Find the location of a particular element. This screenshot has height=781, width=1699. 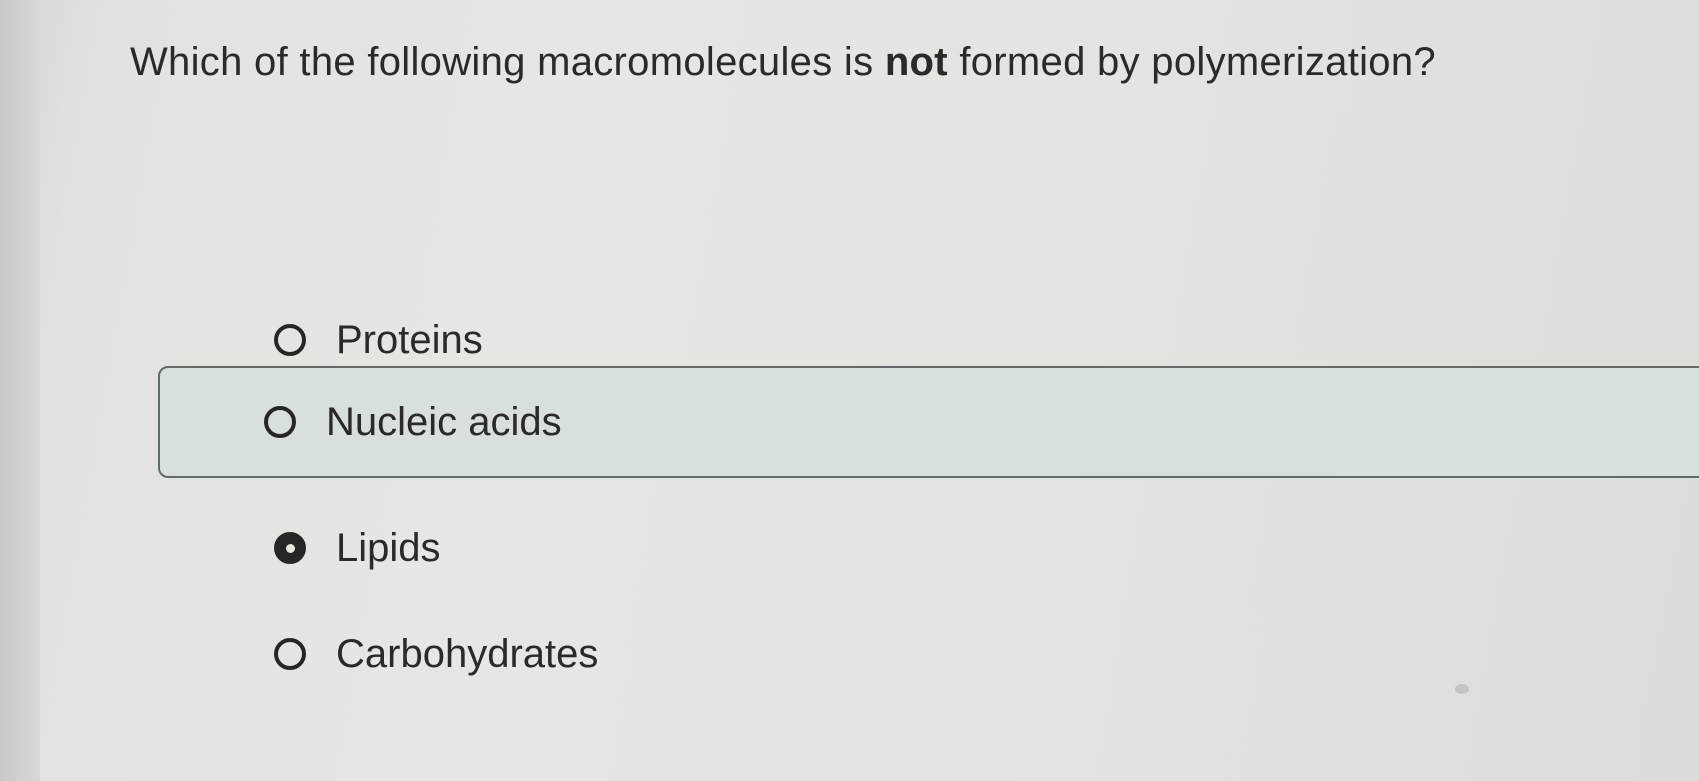

radio-button-proteins is located at coordinates (290, 340).